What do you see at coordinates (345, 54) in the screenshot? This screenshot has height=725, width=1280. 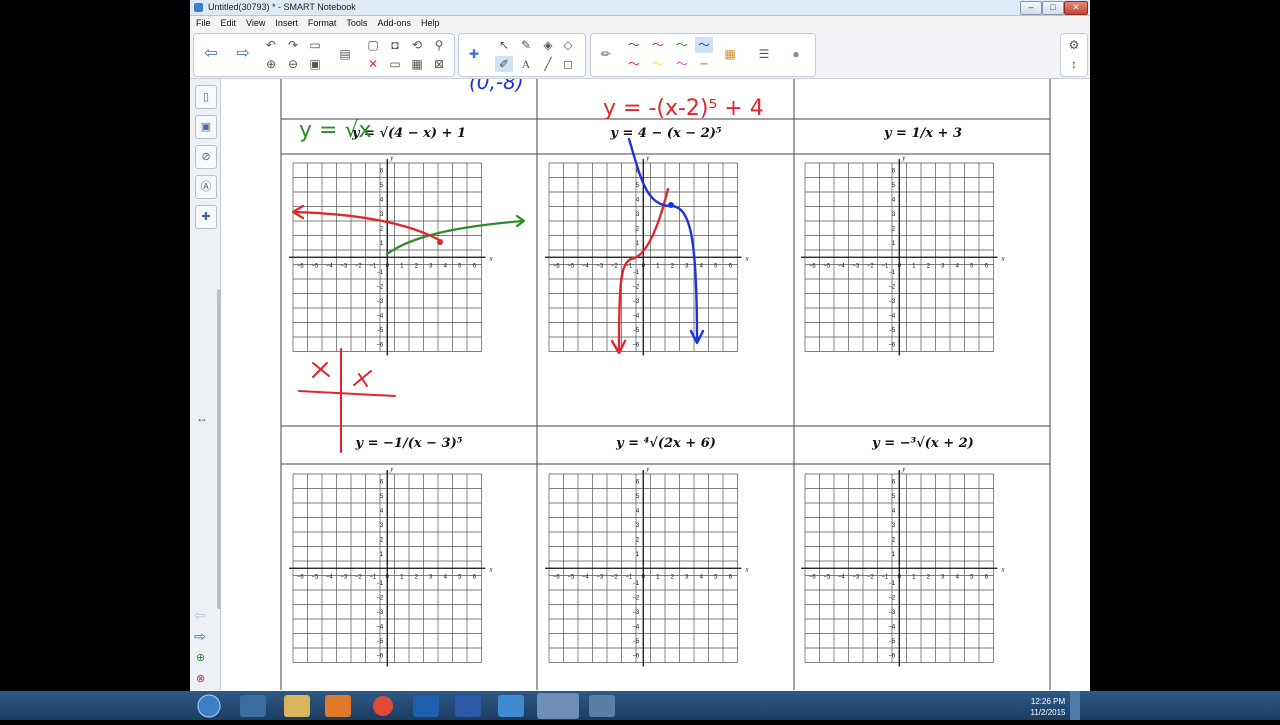 I see `screen-icon: ▤` at bounding box center [345, 54].